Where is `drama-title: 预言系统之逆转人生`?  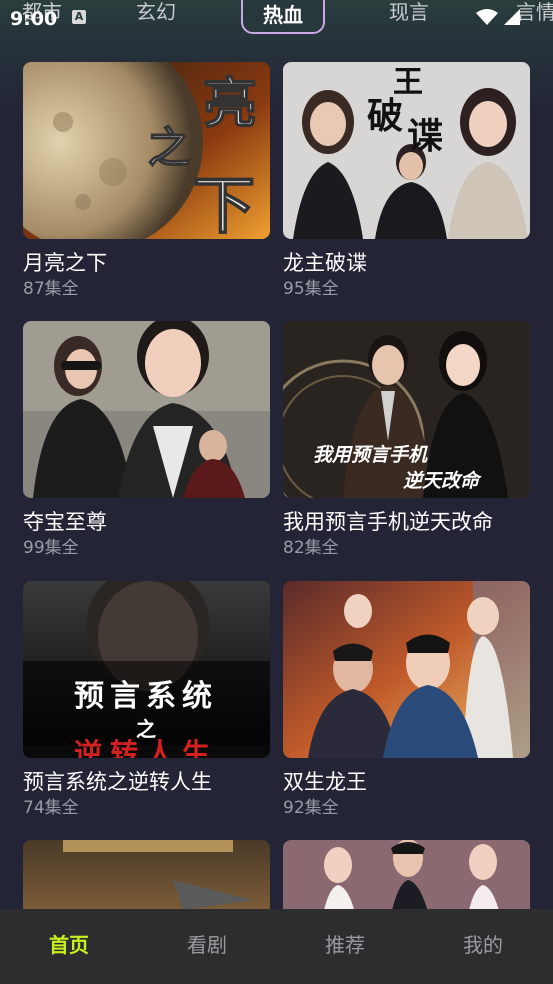
drama-title: 预言系统之逆转人生 is located at coordinates (117, 782).